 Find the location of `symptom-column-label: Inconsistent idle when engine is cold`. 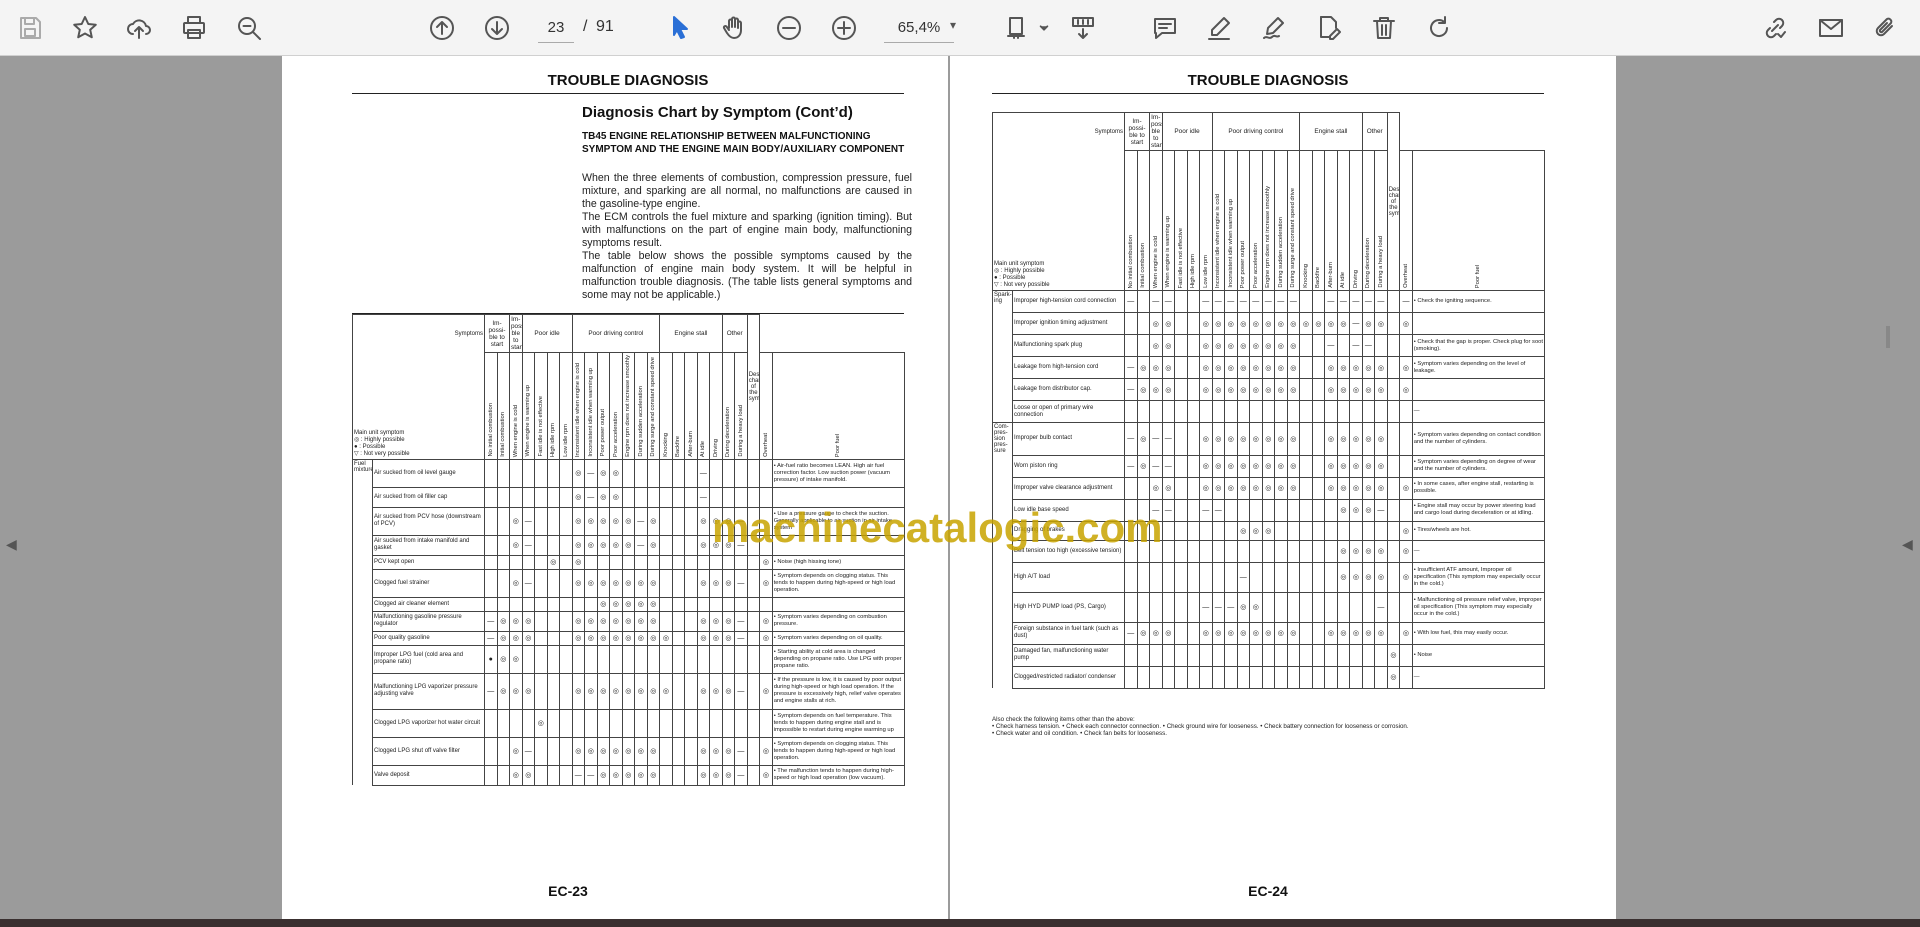

symptom-column-label: Inconsistent idle when engine is cold is located at coordinates (1218, 240).